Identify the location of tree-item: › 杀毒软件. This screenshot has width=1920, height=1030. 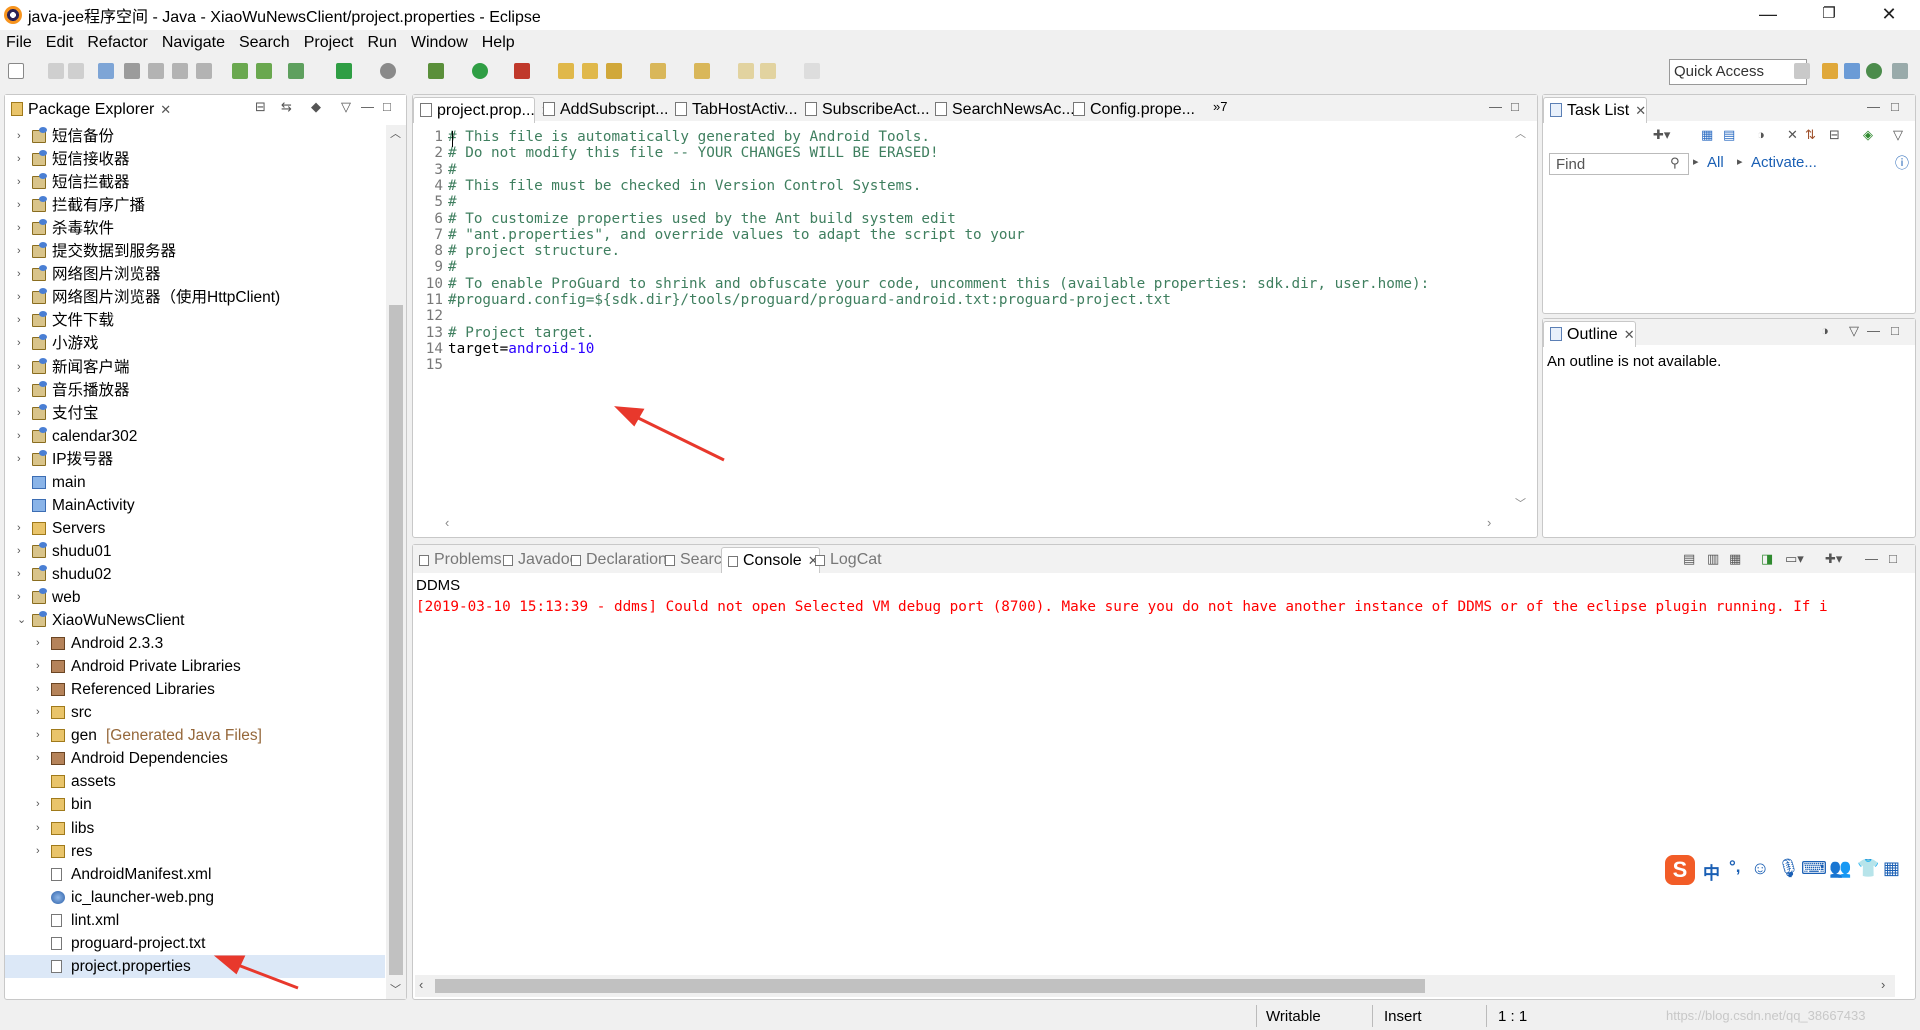
(195, 228).